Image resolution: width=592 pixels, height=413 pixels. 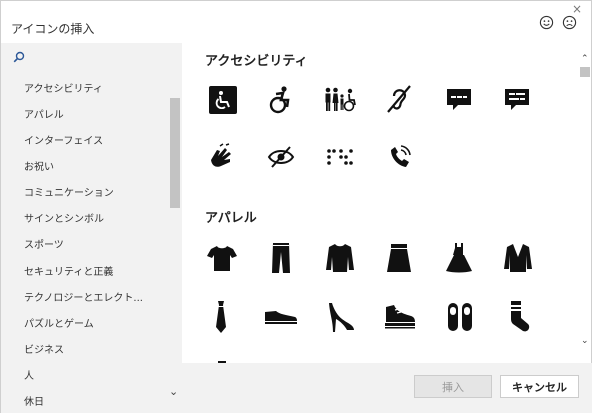 What do you see at coordinates (34, 400) in the screenshot?
I see `category-item: 休日` at bounding box center [34, 400].